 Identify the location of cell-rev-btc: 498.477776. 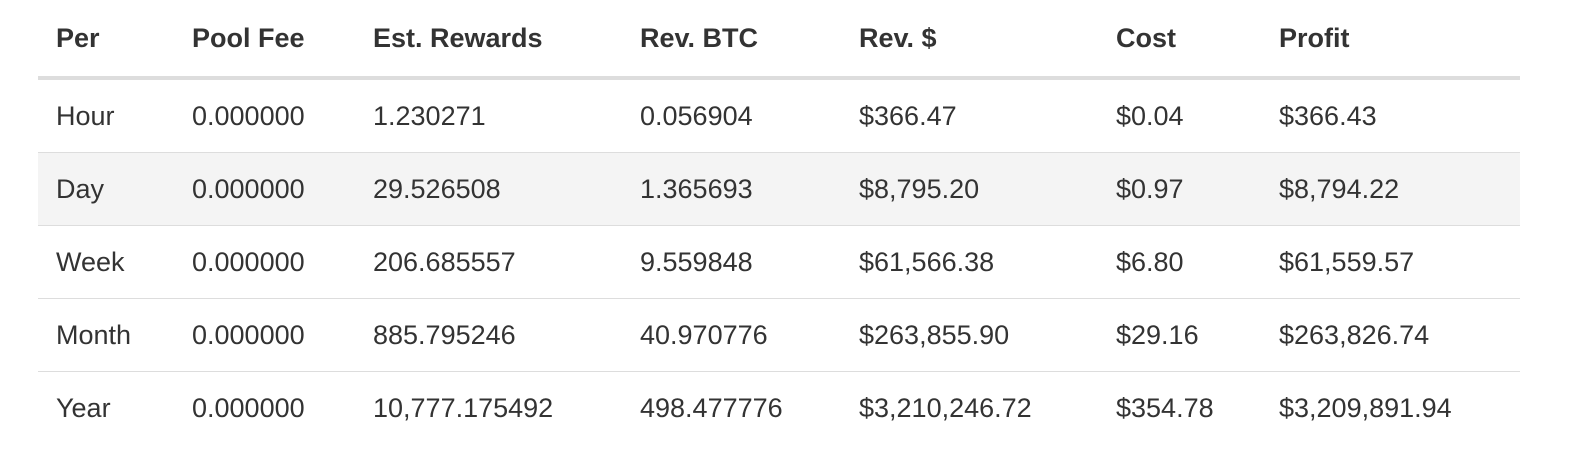
(731, 407).